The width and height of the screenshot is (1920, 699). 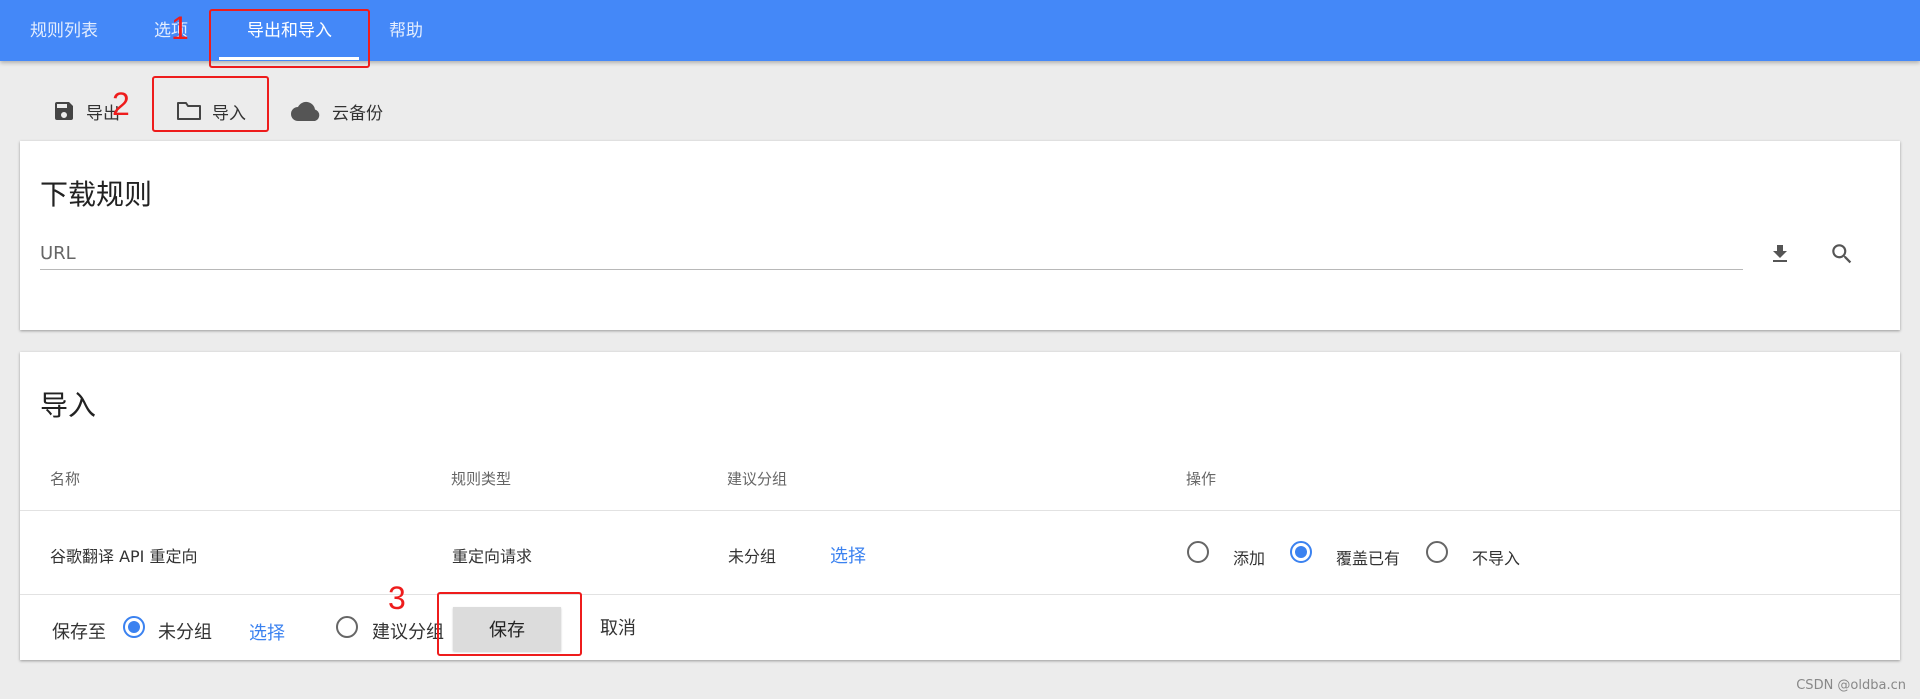 What do you see at coordinates (1437, 552) in the screenshot?
I see `radio-skip` at bounding box center [1437, 552].